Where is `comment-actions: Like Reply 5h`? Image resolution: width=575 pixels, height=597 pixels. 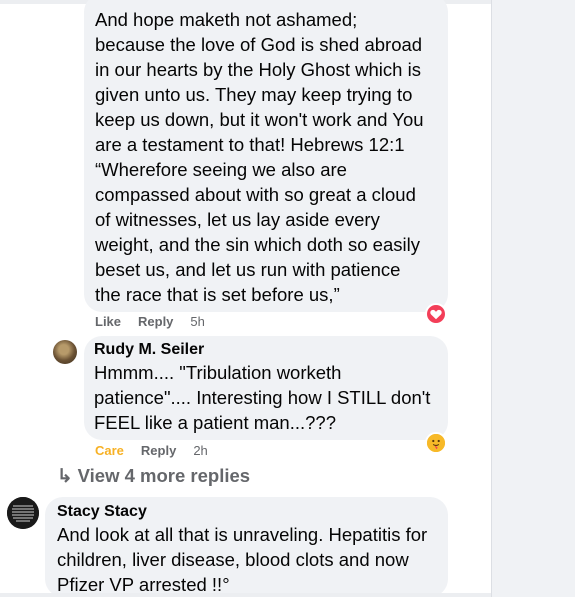
comment-actions: Like Reply 5h is located at coordinates (158, 321).